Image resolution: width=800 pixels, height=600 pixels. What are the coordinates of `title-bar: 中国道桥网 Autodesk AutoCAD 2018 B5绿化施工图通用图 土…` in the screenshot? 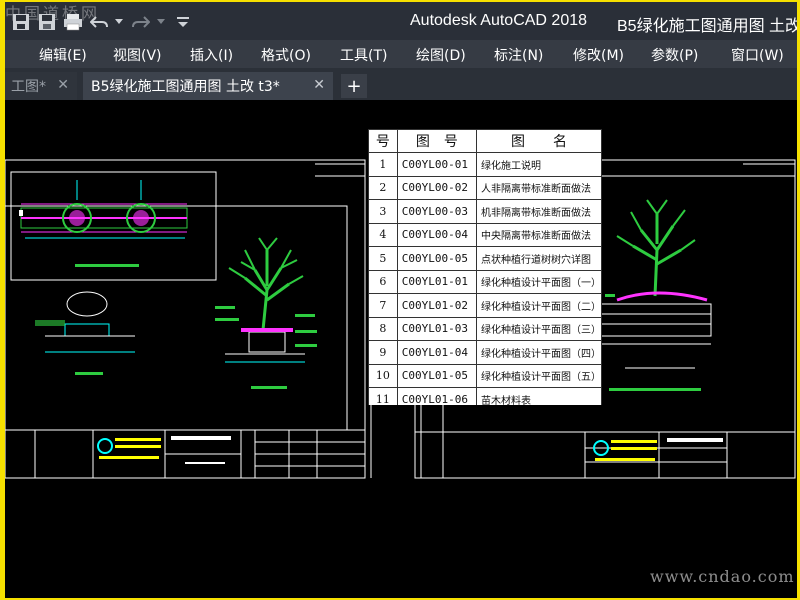 It's located at (402, 21).